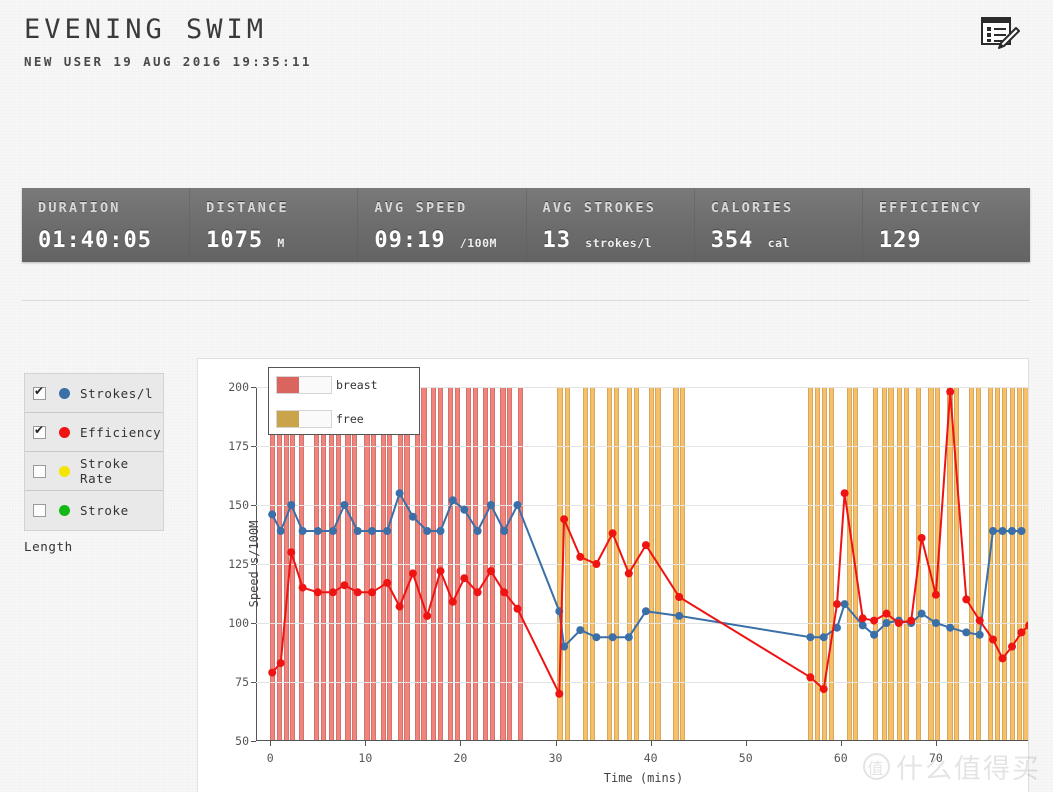 The width and height of the screenshot is (1053, 792). Describe the element at coordinates (94, 510) in the screenshot. I see `series-toggle-stroke: Stroke` at that location.